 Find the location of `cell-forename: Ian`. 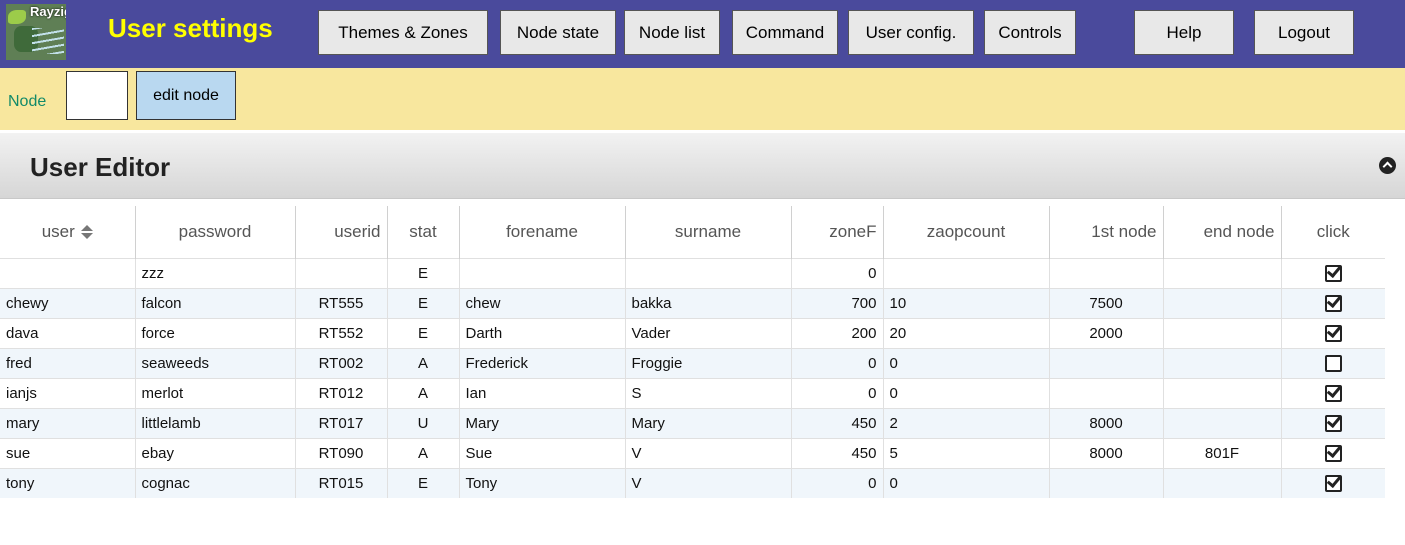

cell-forename: Ian is located at coordinates (541, 393).